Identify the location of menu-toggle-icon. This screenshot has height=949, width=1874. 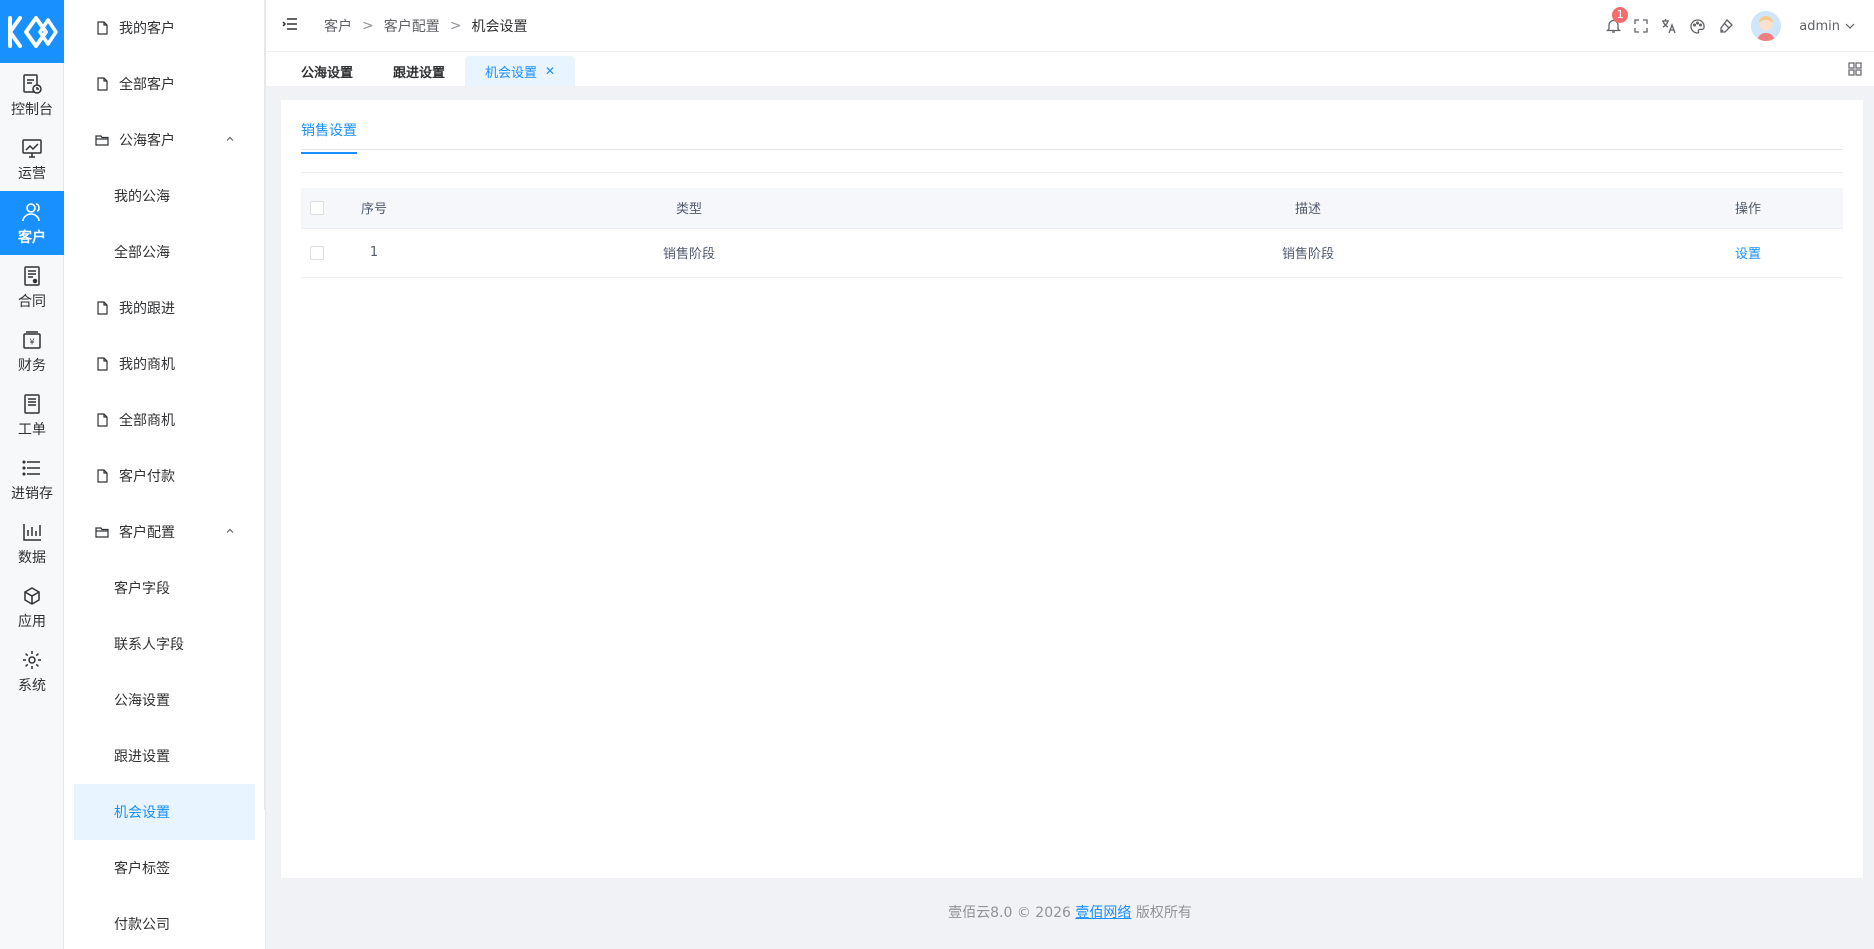
(294, 26).